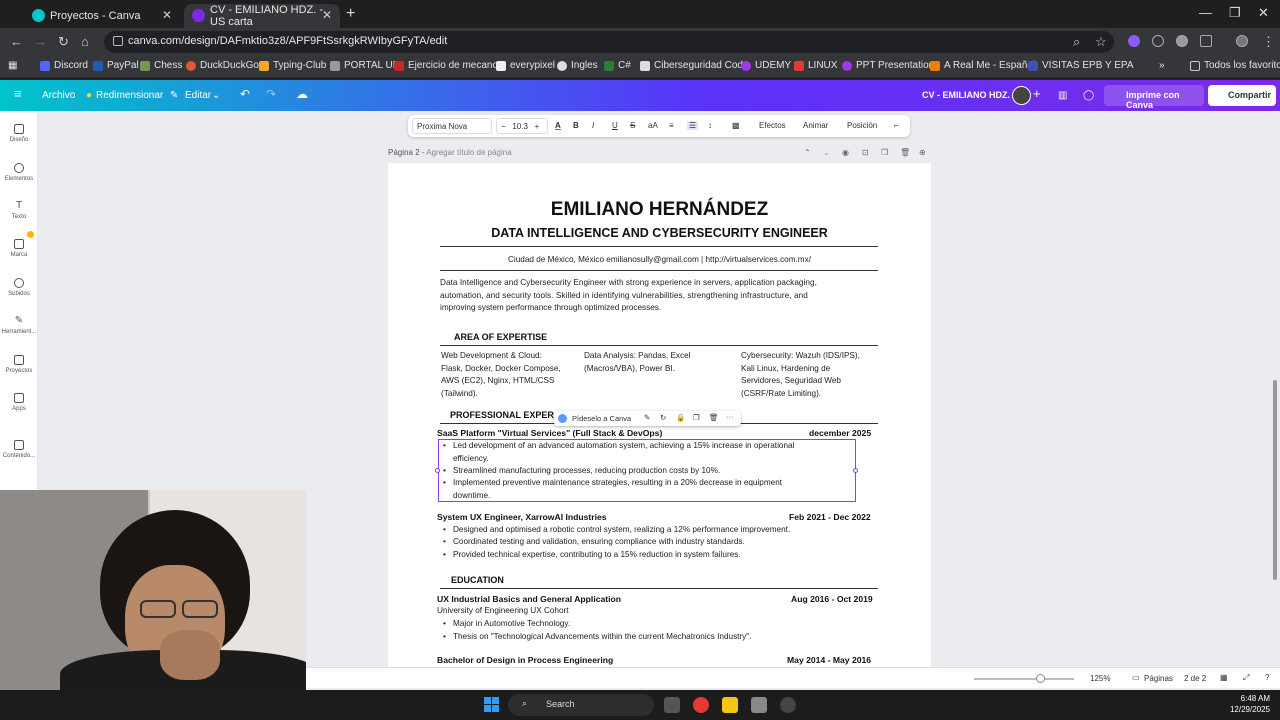 This screenshot has width=1280, height=720. What do you see at coordinates (19, 211) in the screenshot?
I see `sidebar-item-texto: T Texto` at bounding box center [19, 211].